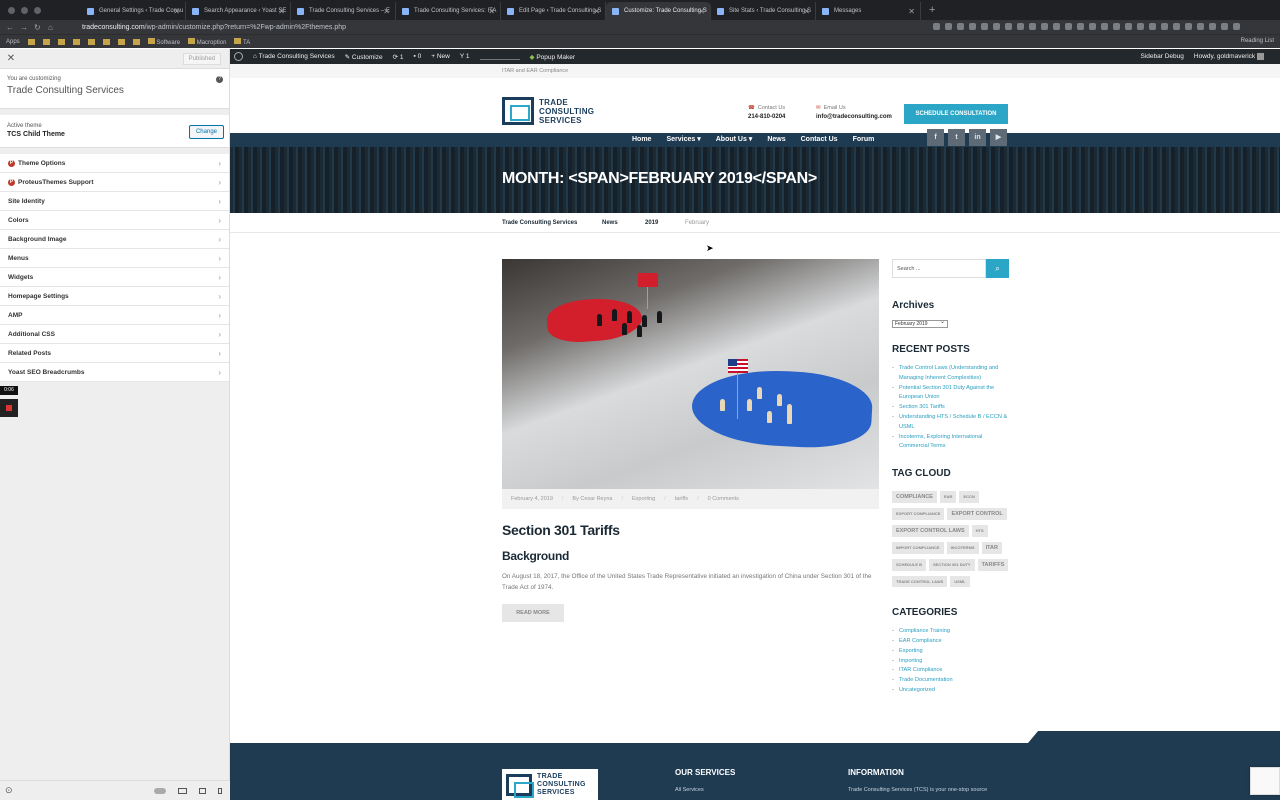  I want to click on customizer-section-item: AMP ›, so click(114, 315).